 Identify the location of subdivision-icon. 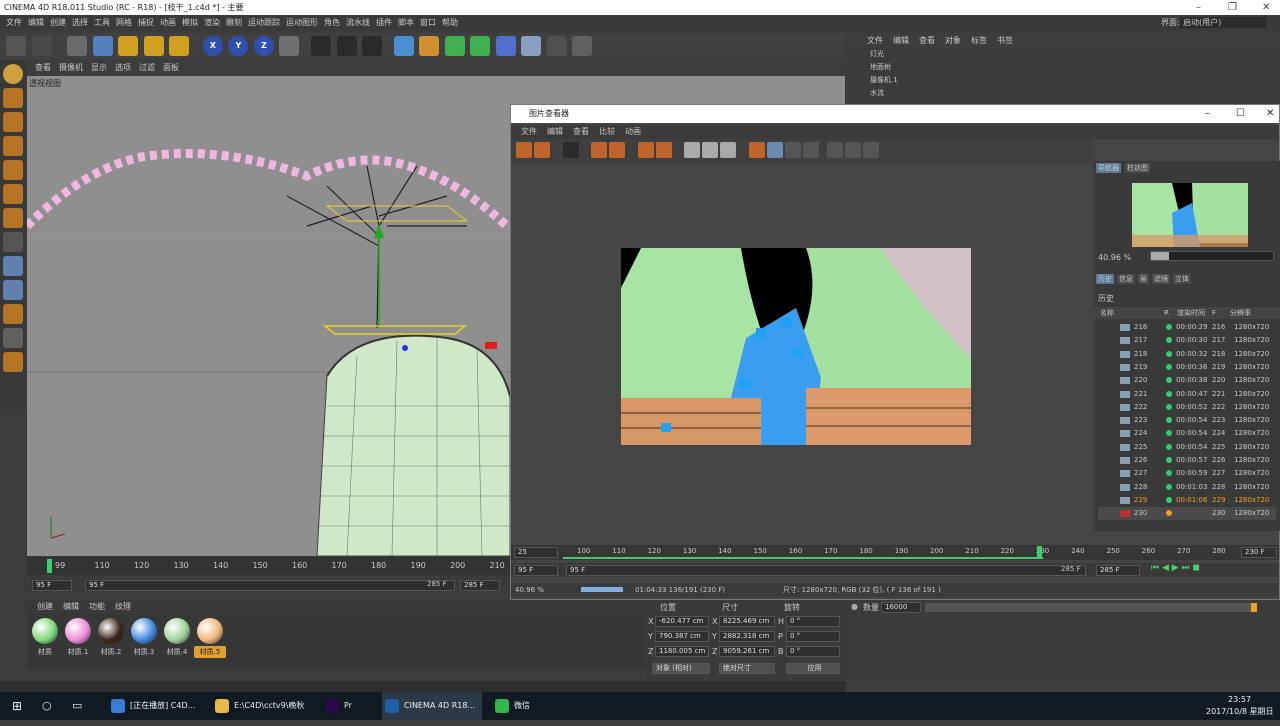
(454, 46).